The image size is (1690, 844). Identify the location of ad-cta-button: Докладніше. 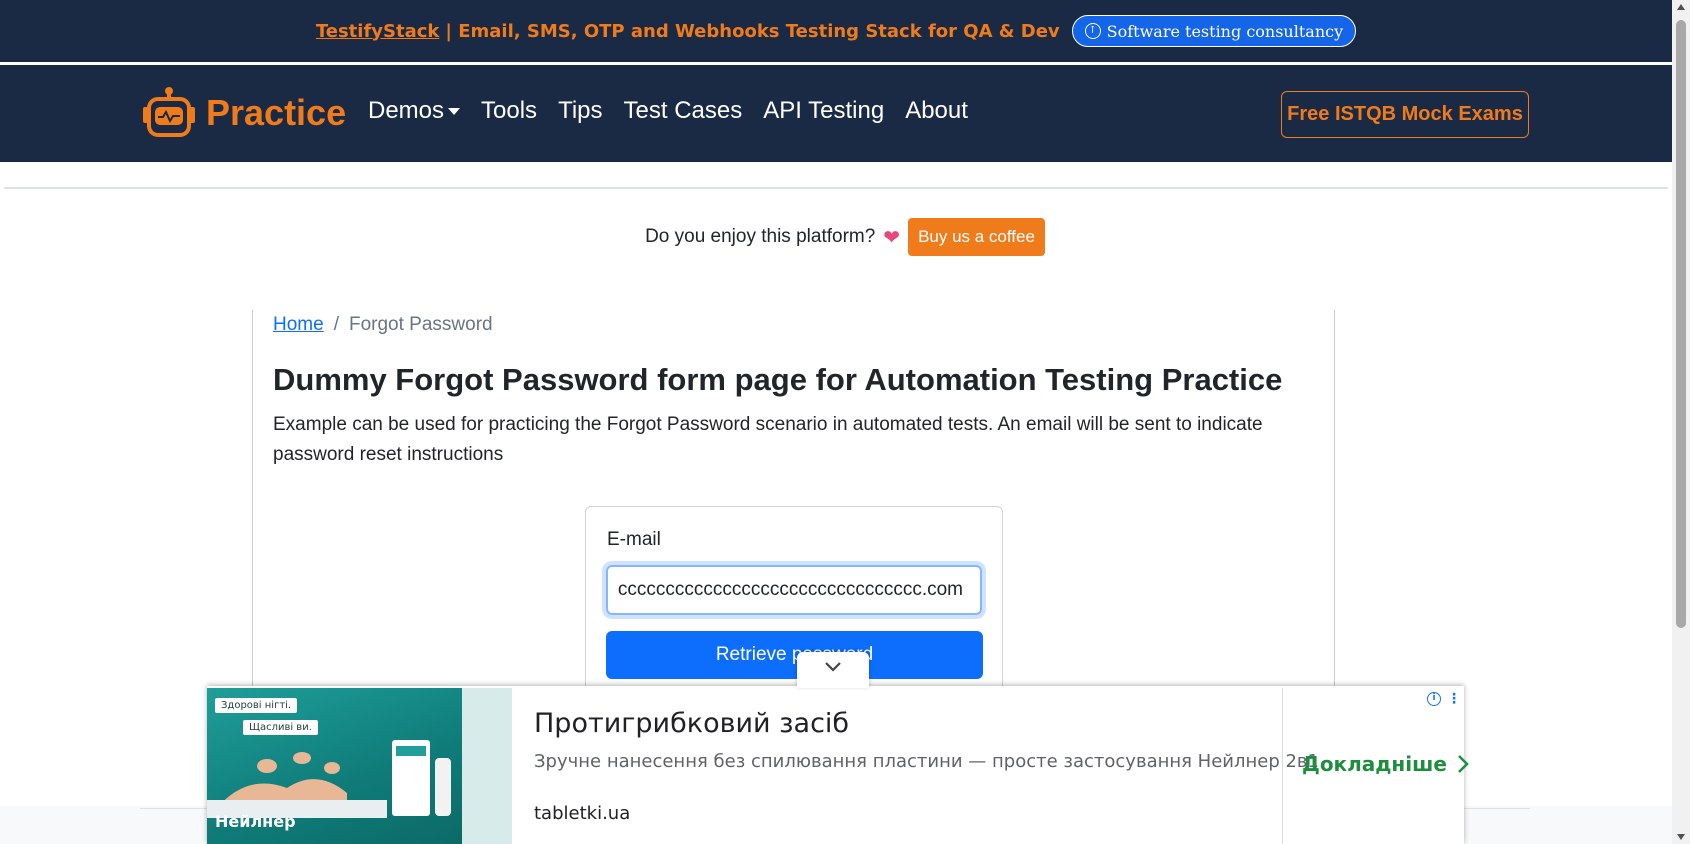
(1385, 764).